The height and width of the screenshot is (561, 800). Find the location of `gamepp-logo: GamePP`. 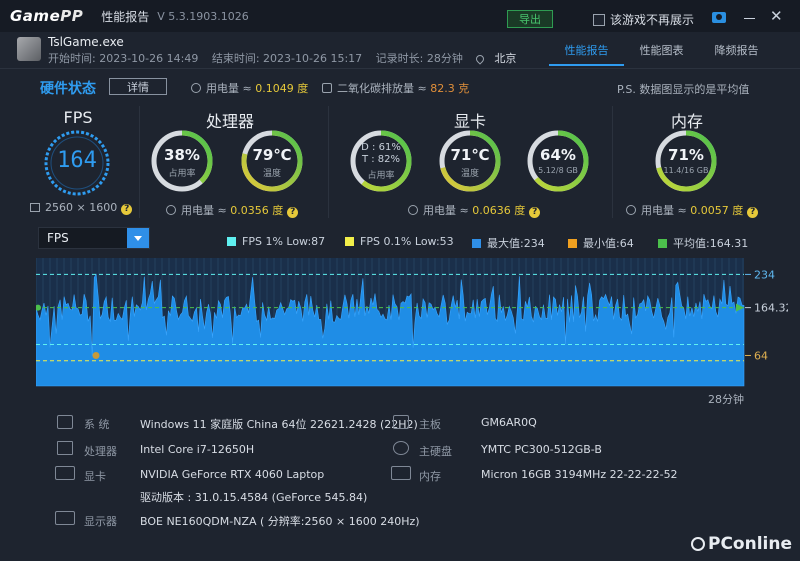

gamepp-logo: GamePP is located at coordinates (47, 16).